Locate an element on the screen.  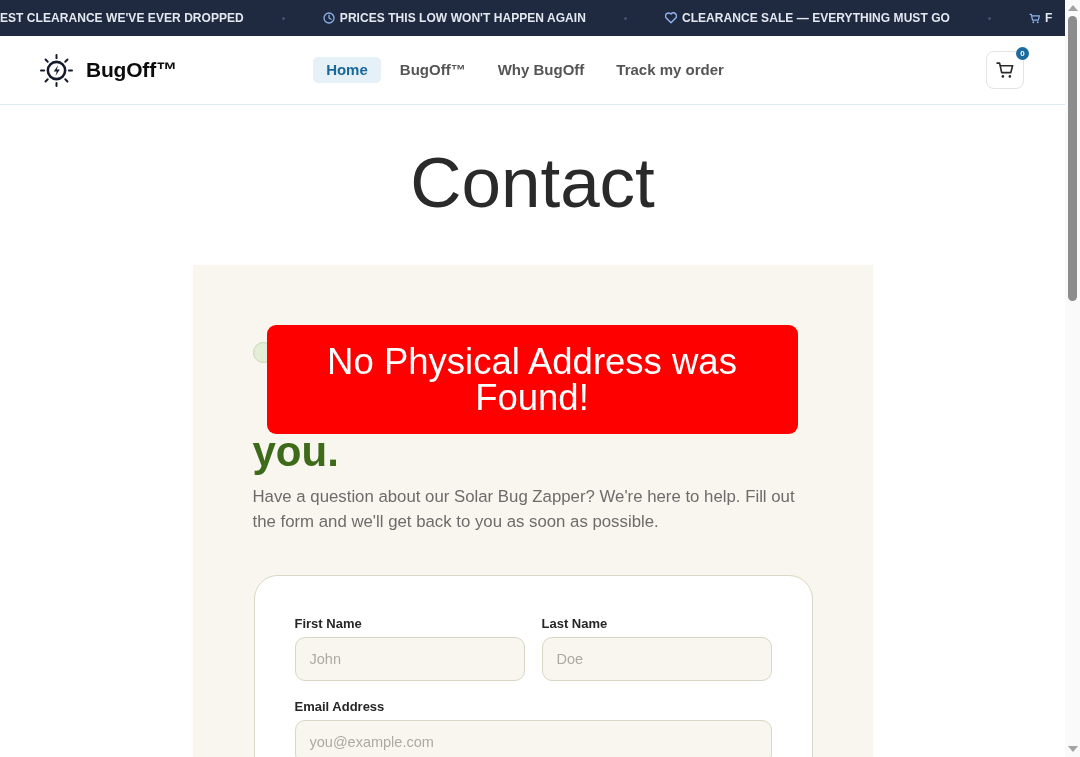
cart-button is located at coordinates (1005, 70).